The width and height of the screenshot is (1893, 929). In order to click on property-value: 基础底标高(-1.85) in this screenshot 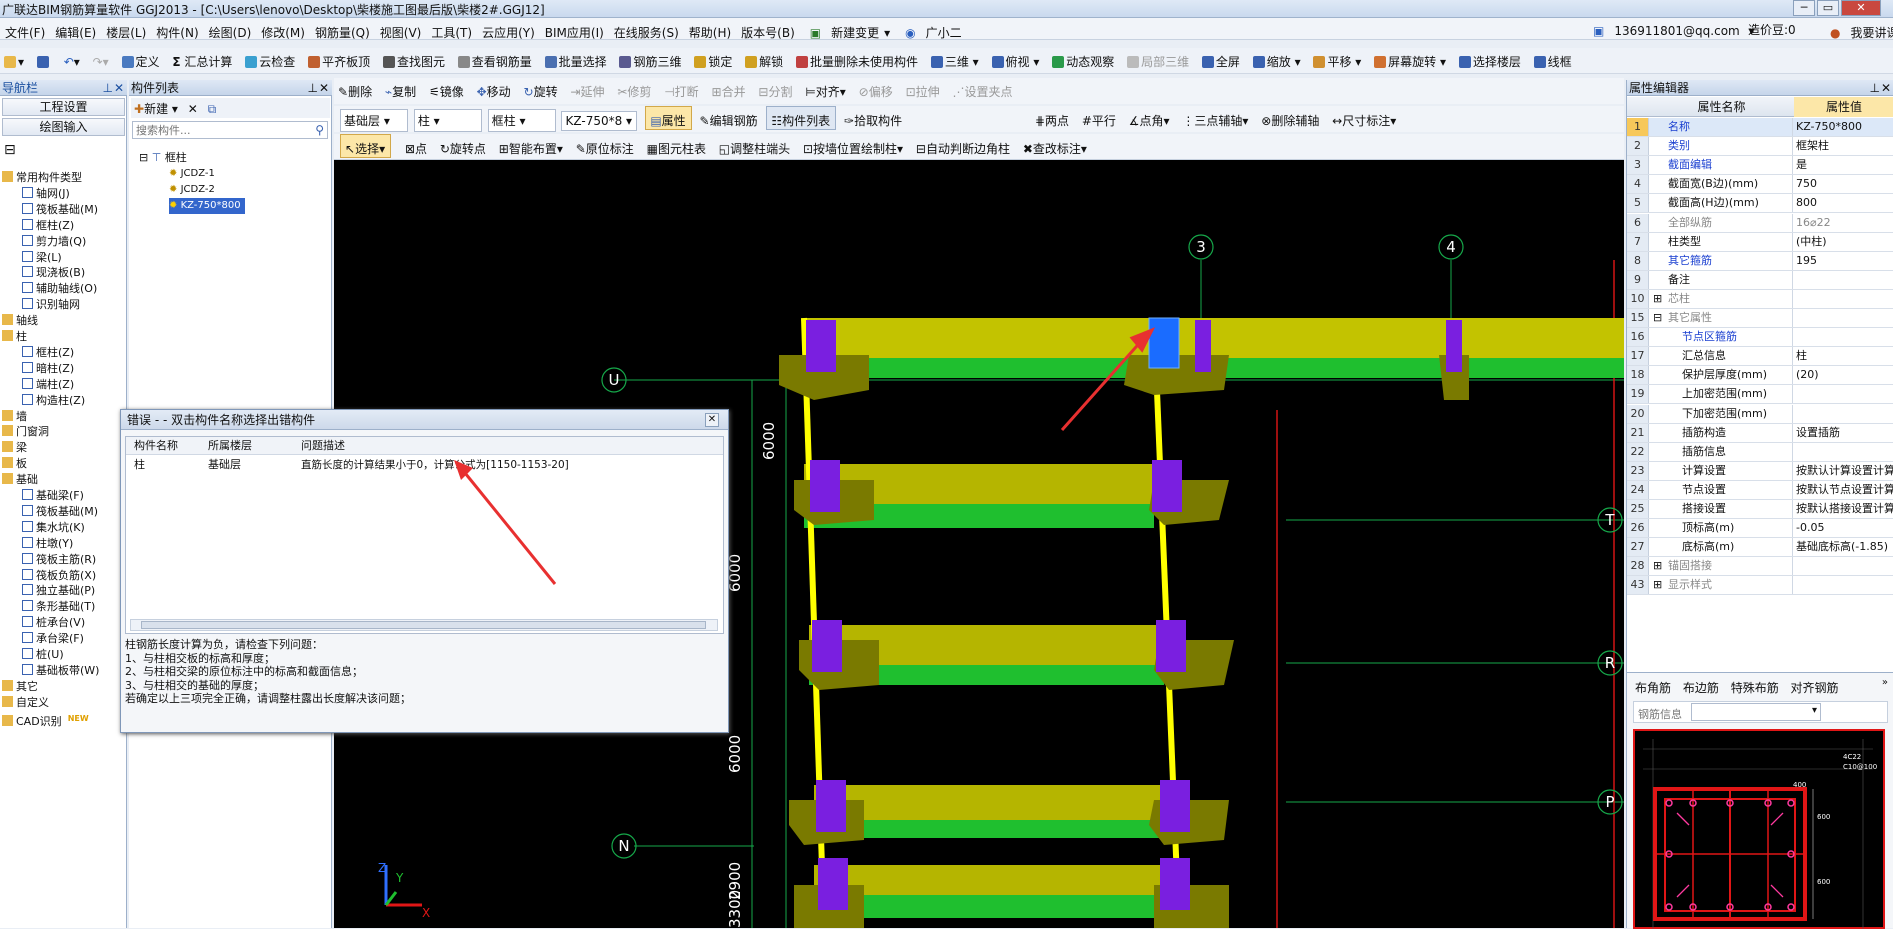, I will do `click(1843, 547)`.